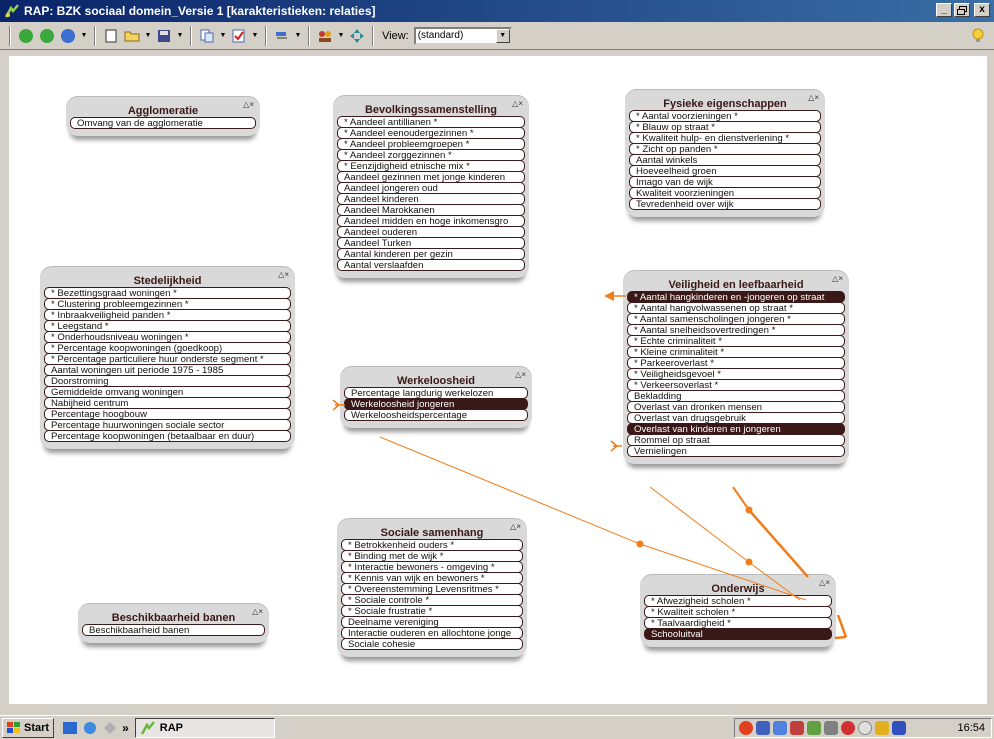 The height and width of the screenshot is (739, 994). I want to click on open-folder-icon, so click(132, 36).